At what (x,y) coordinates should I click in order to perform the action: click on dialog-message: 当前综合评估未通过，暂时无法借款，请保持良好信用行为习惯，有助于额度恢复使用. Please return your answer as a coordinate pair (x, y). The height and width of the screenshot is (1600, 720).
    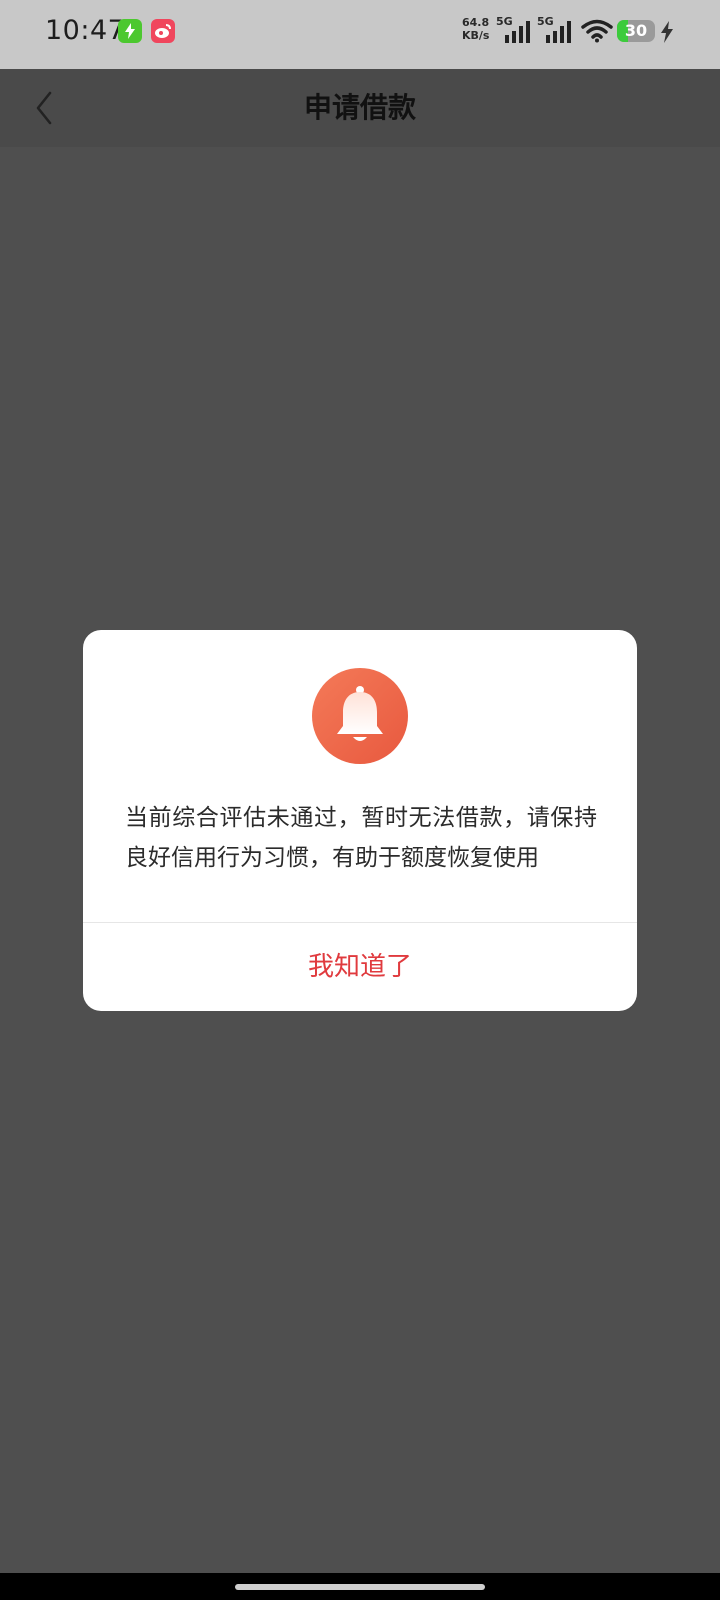
    Looking at the image, I should click on (361, 838).